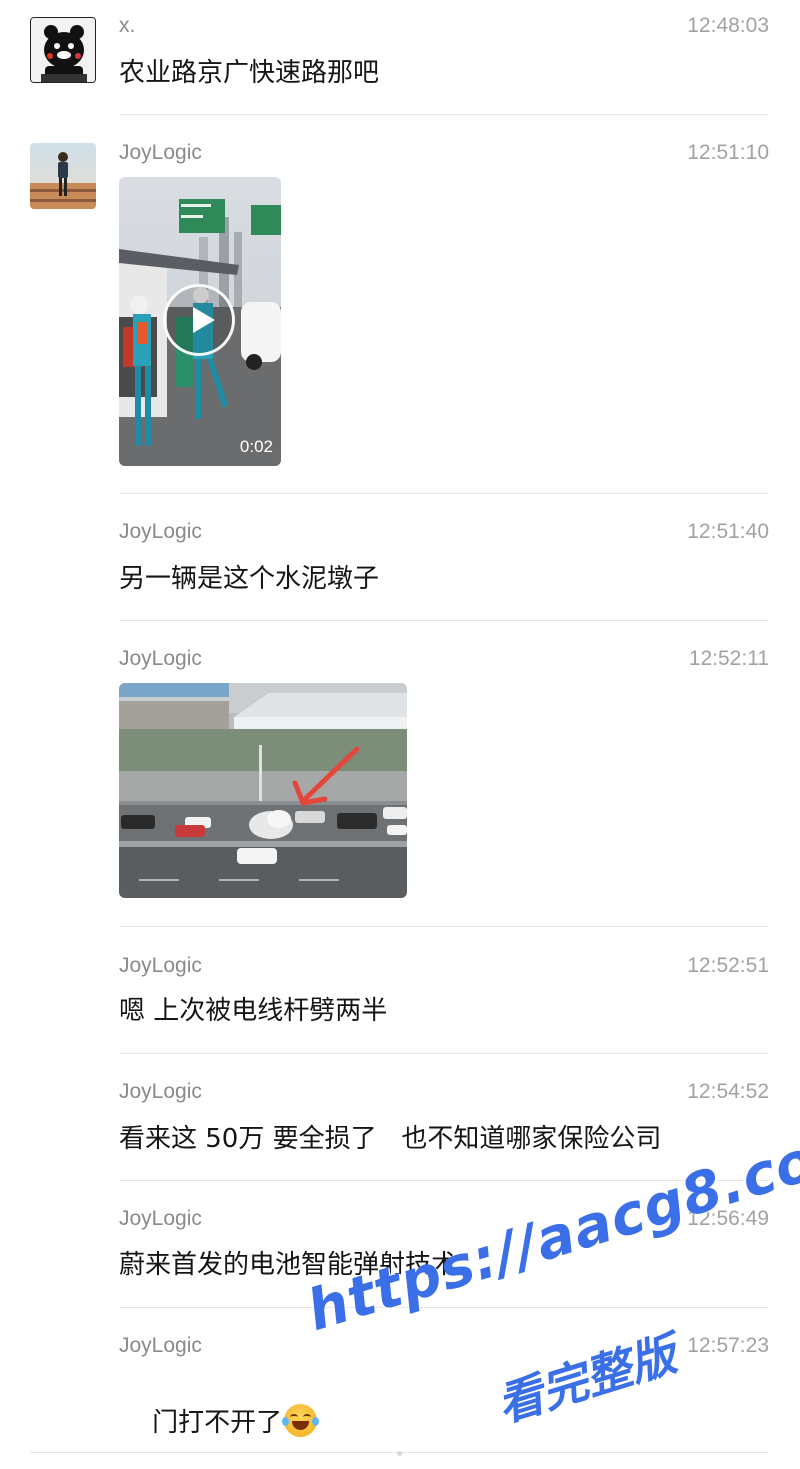 The image size is (800, 1469). Describe the element at coordinates (728, 1345) in the screenshot. I see `message-time: 12:57:23` at that location.